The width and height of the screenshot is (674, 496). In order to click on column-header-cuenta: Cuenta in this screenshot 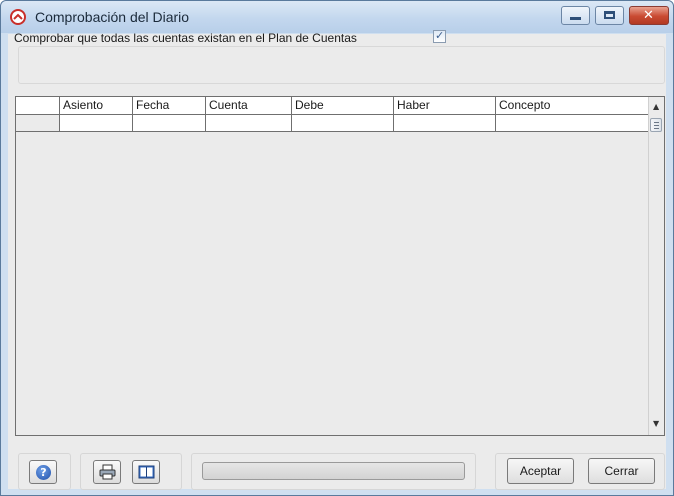, I will do `click(249, 105)`.